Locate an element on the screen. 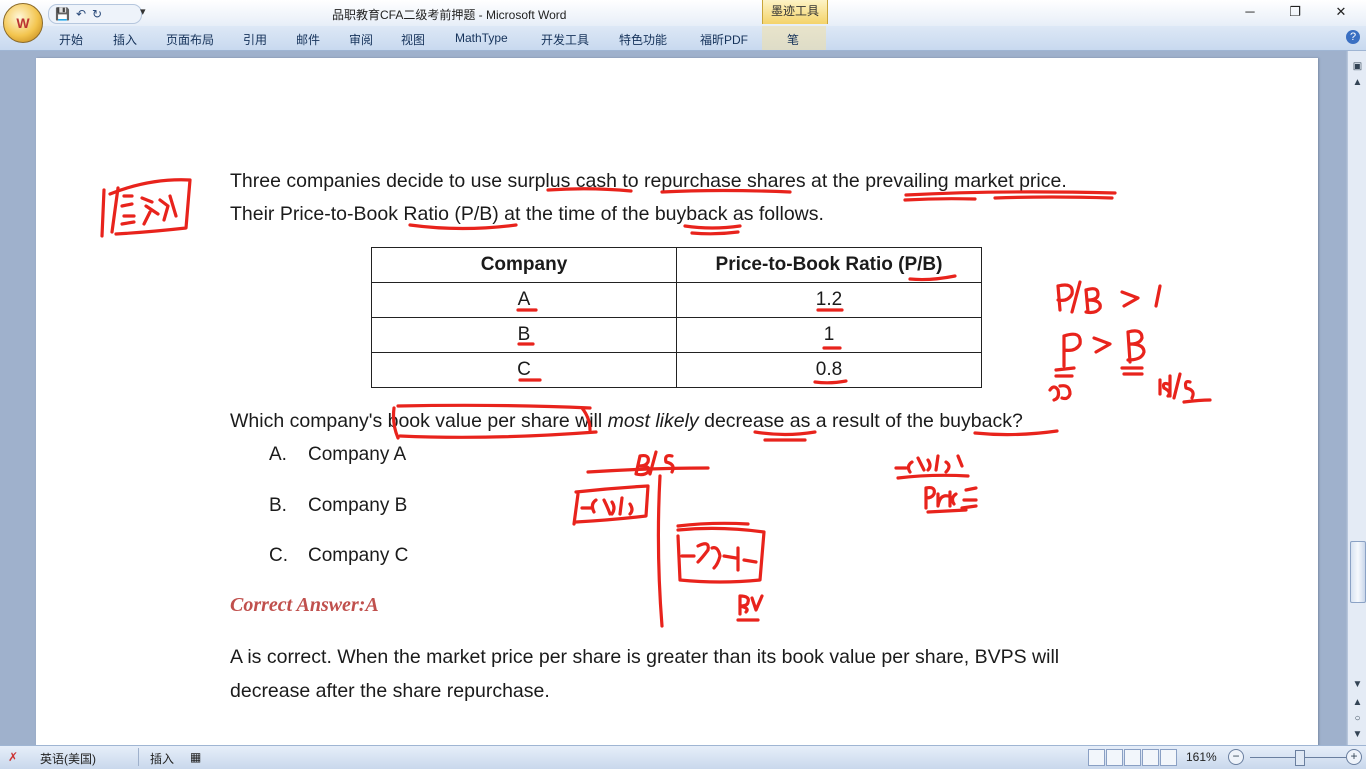 This screenshot has width=1366, height=769. previous-page-icon: ▲ is located at coordinates (1357, 702).